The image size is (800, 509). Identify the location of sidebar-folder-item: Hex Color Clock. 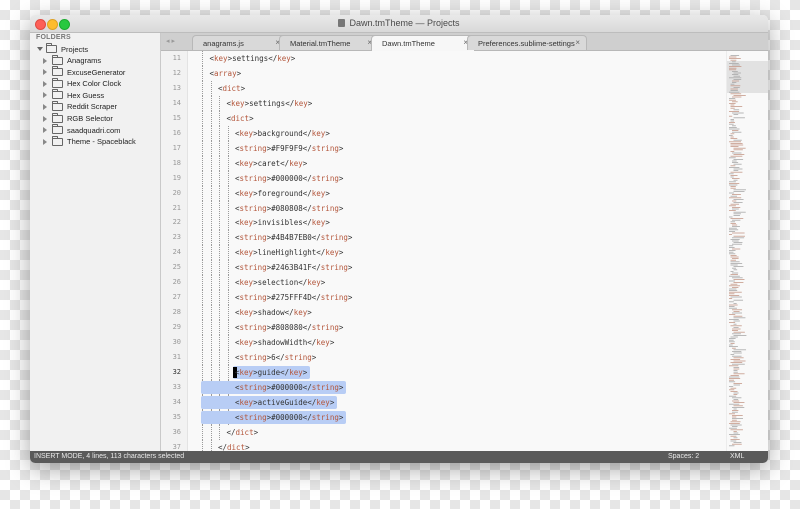
(82, 83).